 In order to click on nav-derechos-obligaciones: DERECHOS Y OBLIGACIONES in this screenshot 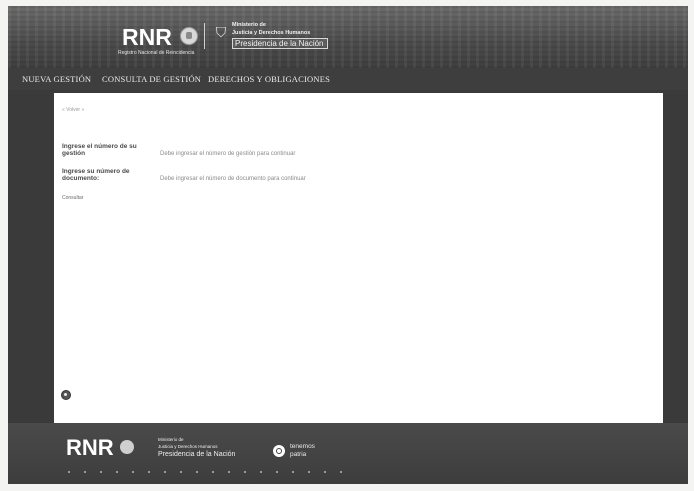, I will do `click(269, 79)`.